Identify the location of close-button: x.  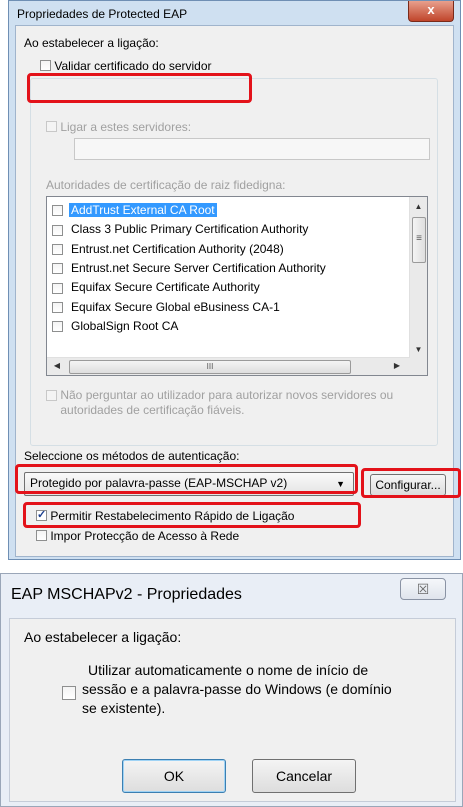
(431, 11).